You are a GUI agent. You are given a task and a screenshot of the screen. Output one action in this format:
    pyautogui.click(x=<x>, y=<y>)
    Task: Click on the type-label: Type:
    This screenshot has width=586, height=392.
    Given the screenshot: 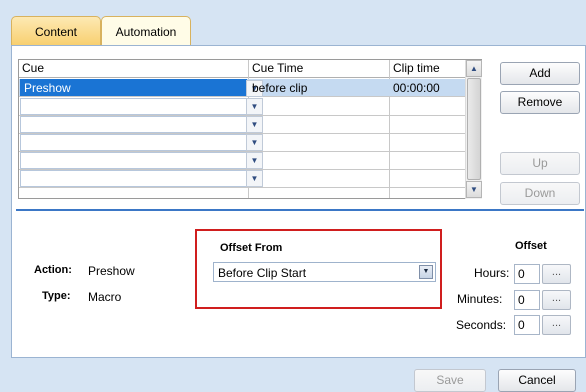 What is the action you would take?
    pyautogui.click(x=56, y=296)
    